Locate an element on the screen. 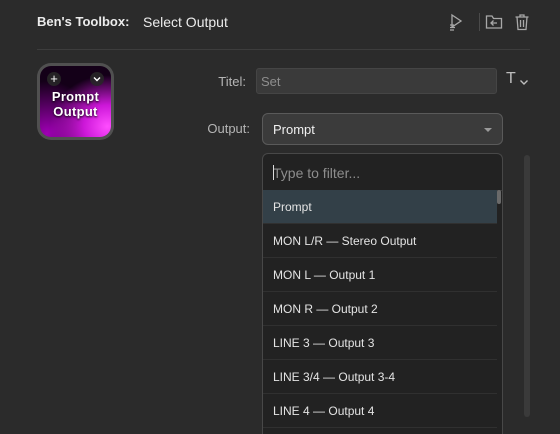 This screenshot has height=434, width=560. add-state-icon: + is located at coordinates (54, 79).